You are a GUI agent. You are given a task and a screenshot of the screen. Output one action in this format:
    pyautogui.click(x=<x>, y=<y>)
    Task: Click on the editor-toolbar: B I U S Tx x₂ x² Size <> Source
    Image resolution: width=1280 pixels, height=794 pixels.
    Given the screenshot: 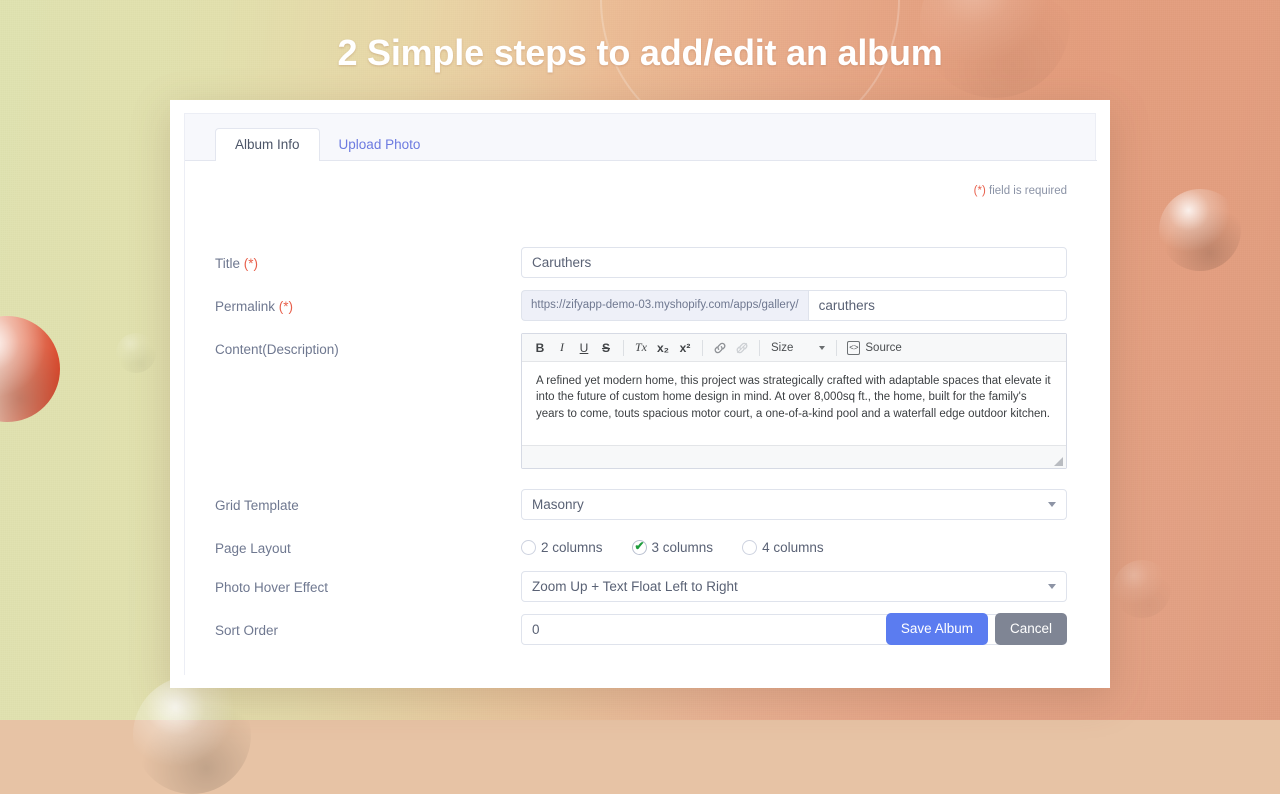 What is the action you would take?
    pyautogui.click(x=794, y=348)
    